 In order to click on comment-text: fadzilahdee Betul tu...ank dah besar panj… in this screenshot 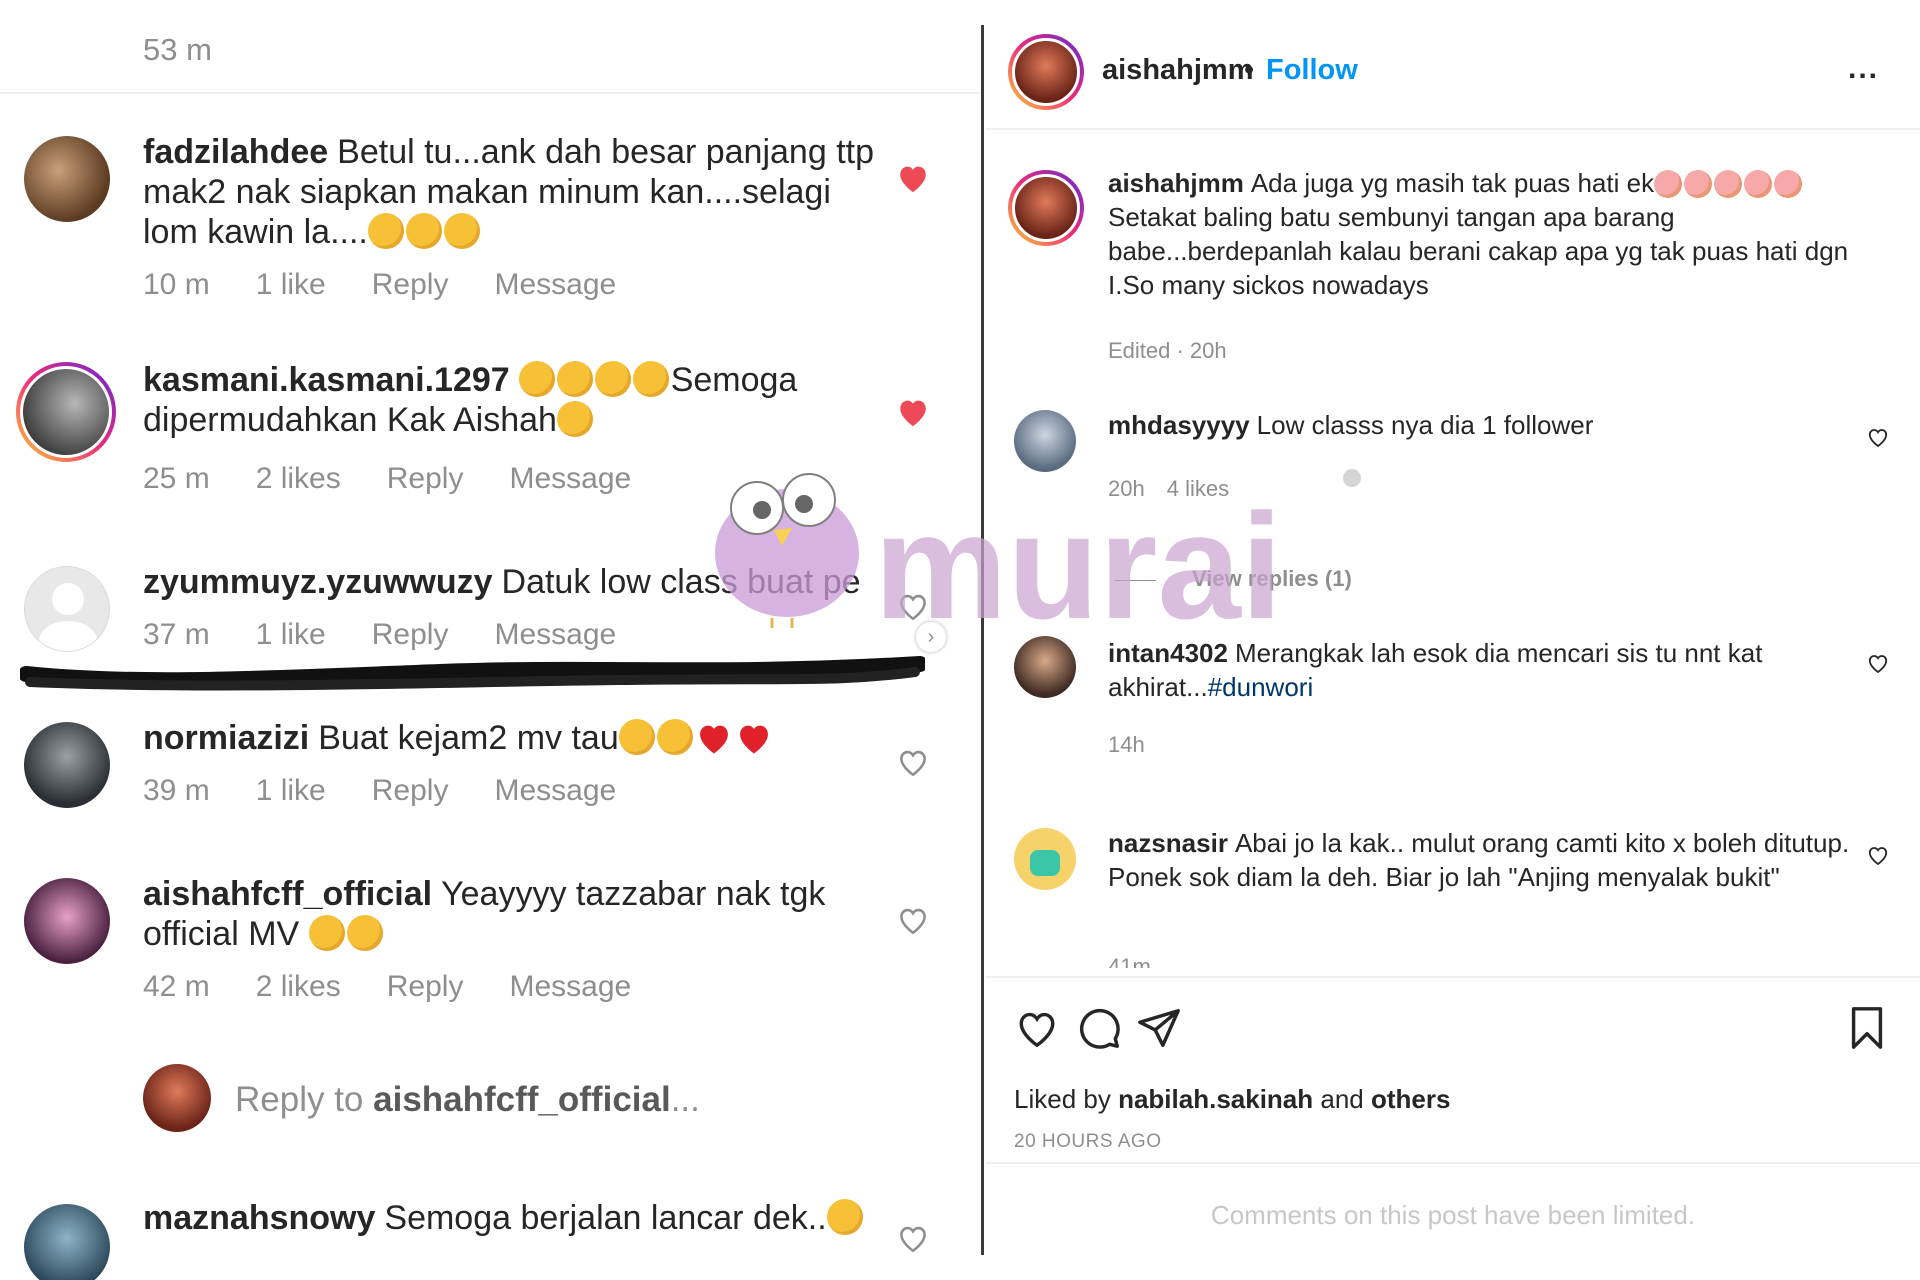, I will do `click(513, 192)`.